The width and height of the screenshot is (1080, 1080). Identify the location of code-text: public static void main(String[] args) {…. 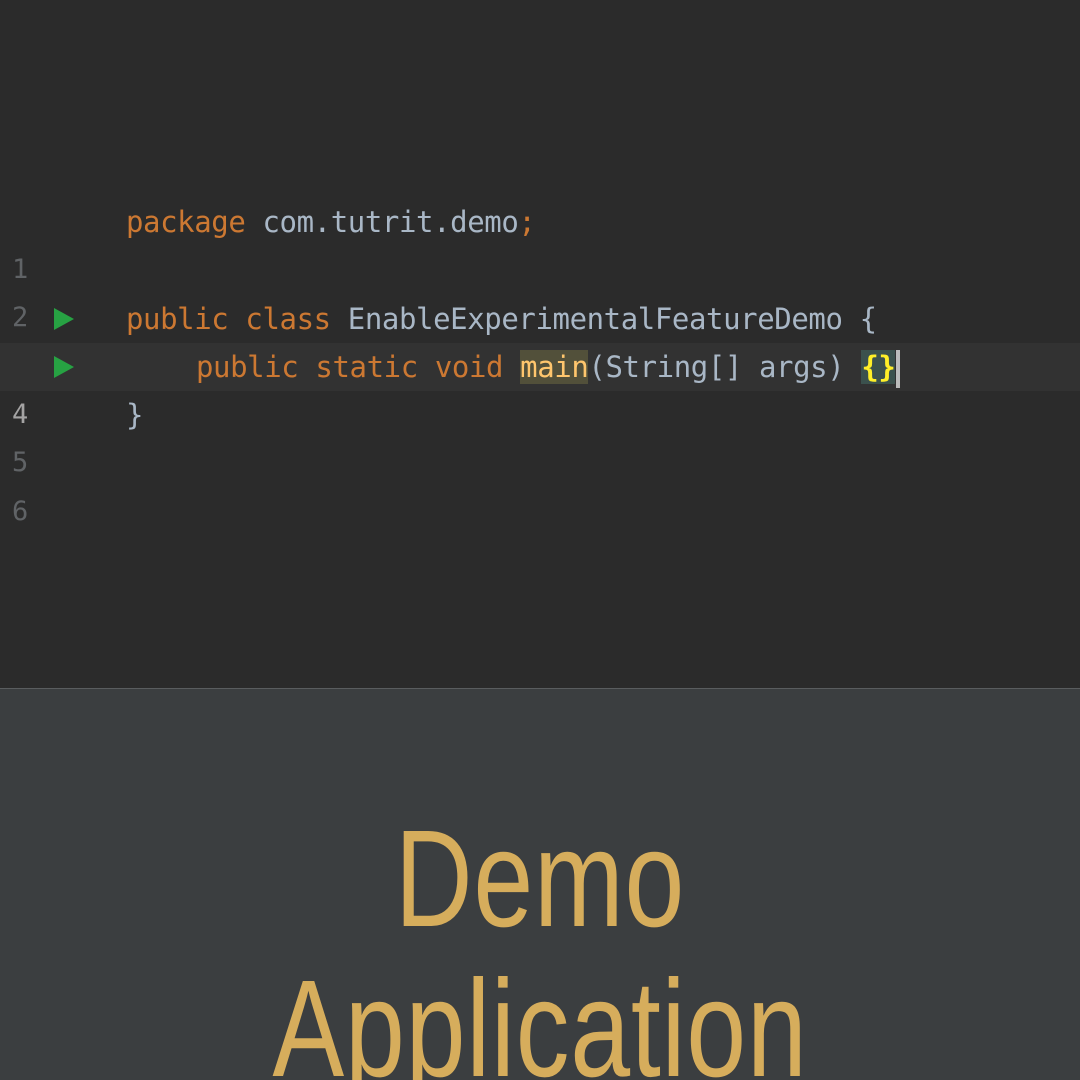
(548, 367).